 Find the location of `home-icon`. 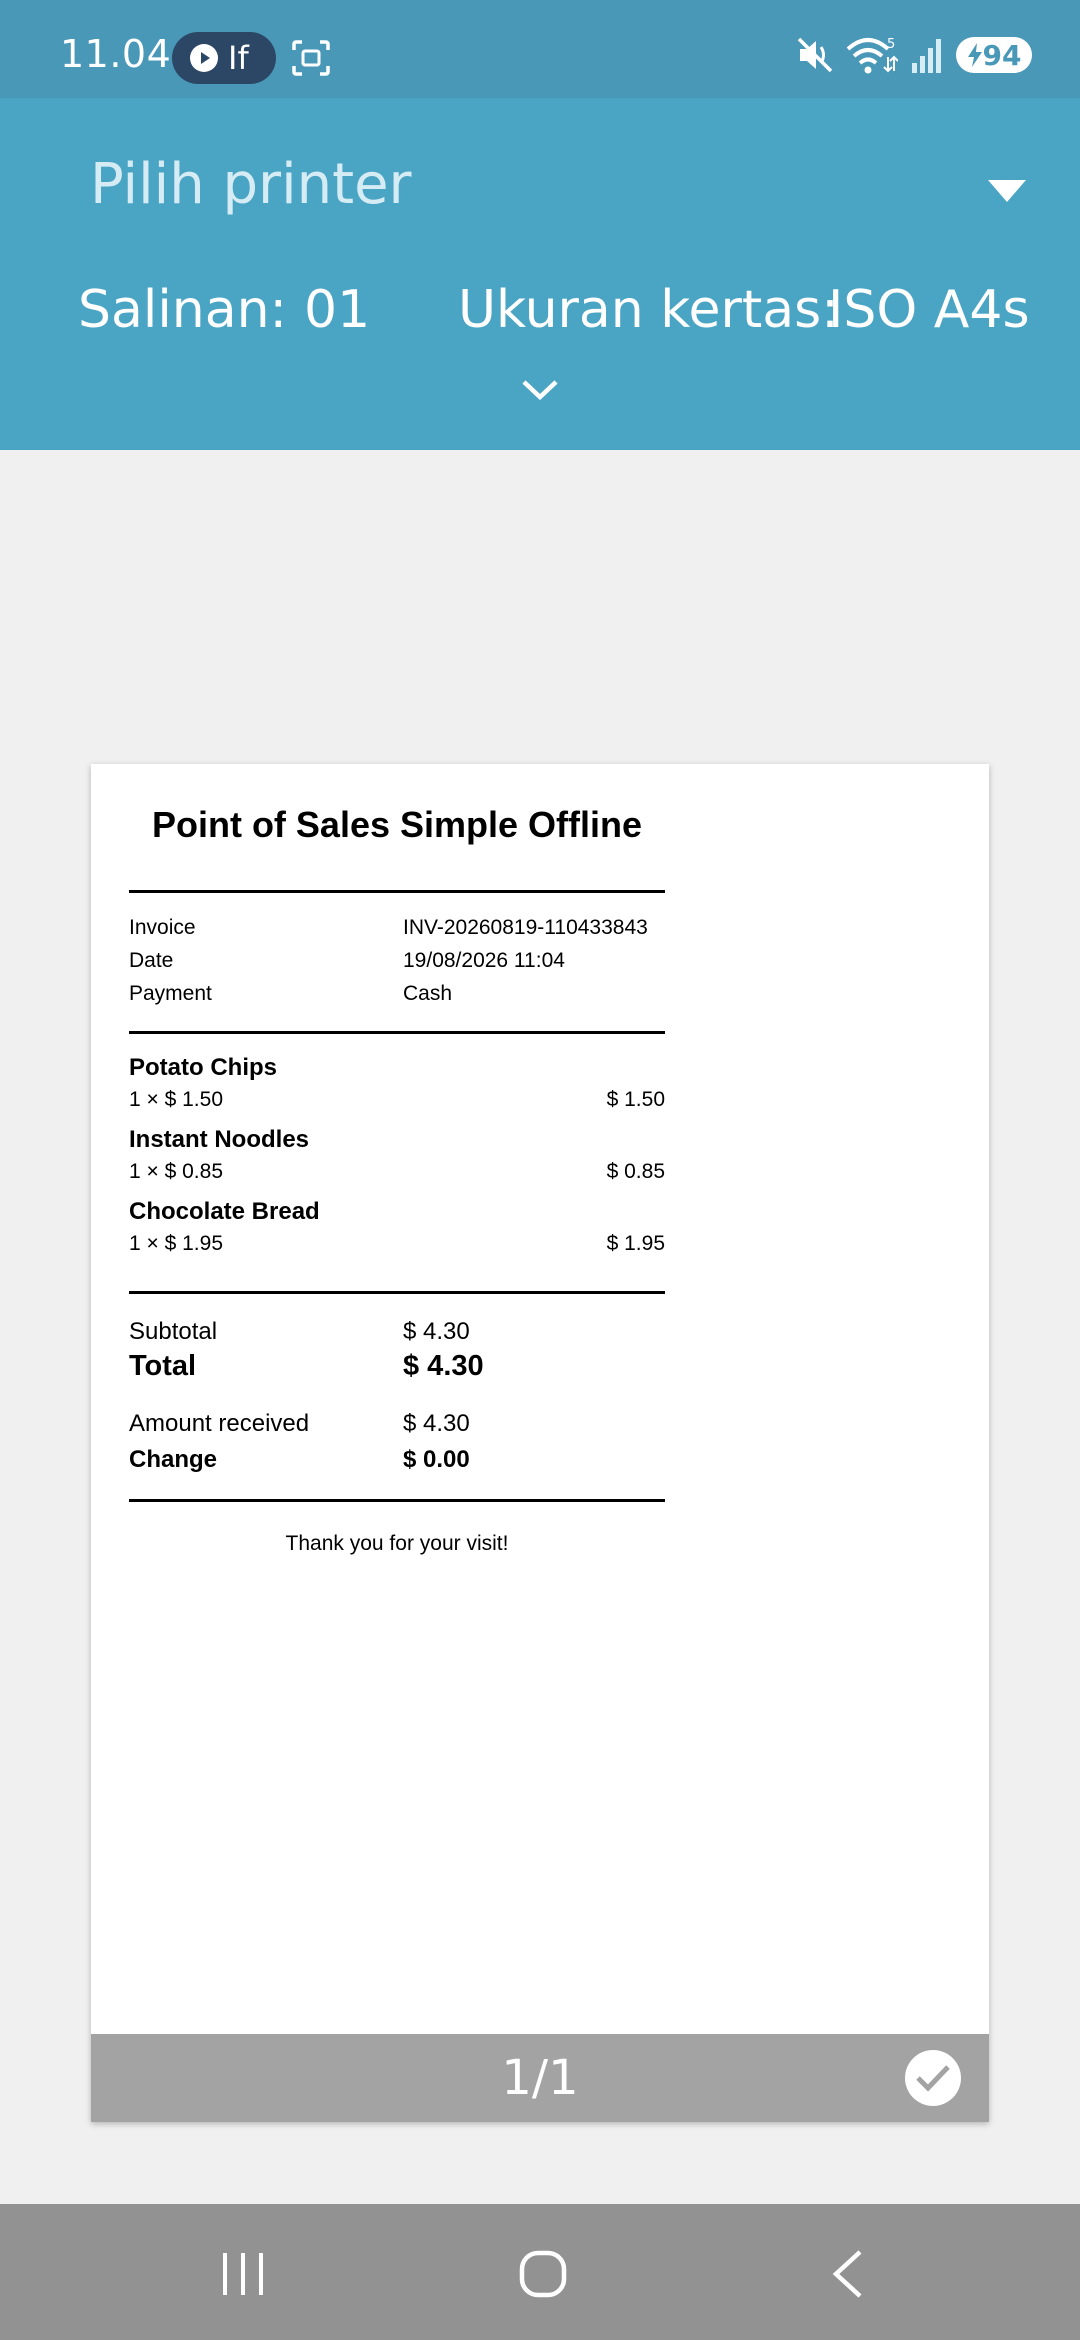

home-icon is located at coordinates (543, 2274).